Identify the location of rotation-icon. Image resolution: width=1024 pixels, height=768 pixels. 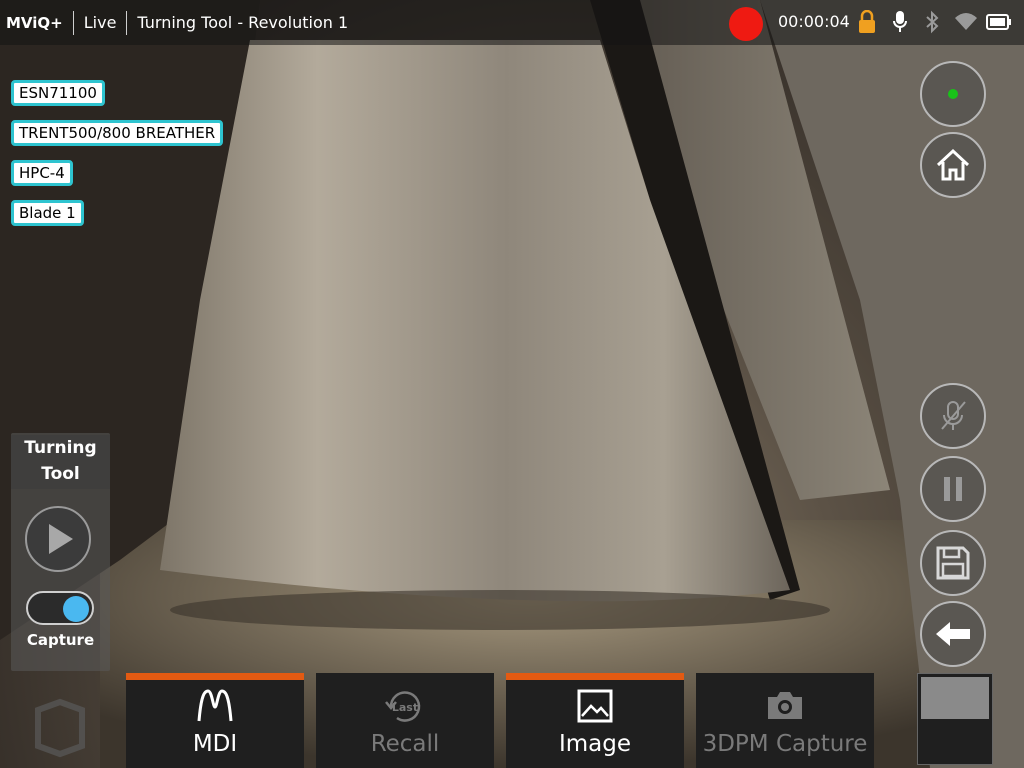
(60, 730).